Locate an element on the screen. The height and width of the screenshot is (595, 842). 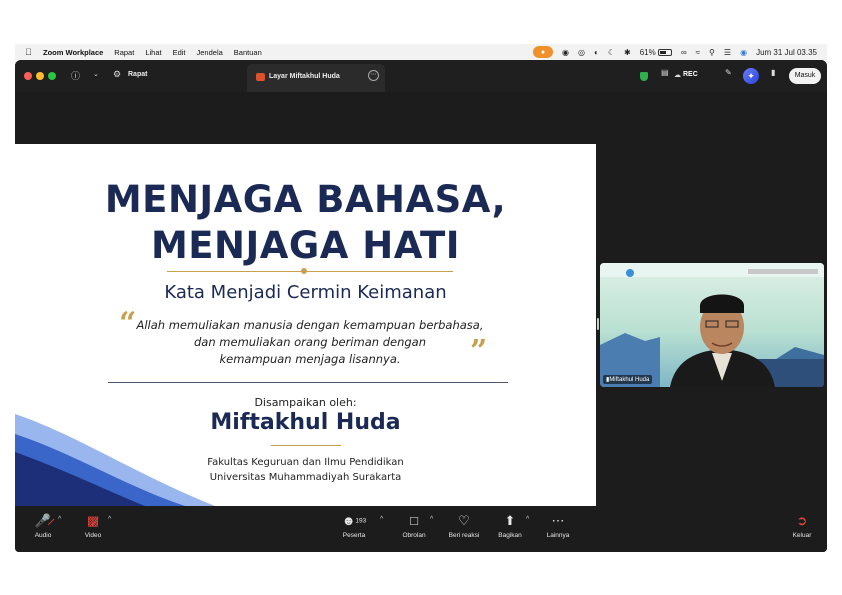
leave-button: ➲ Keluar is located at coordinates (802, 525).